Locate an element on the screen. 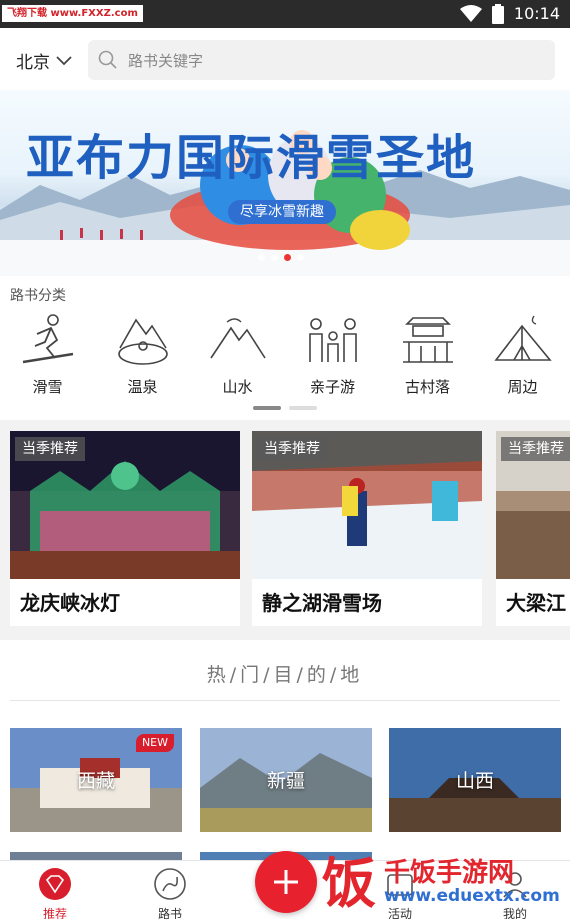 Image resolution: width=570 pixels, height=919 pixels. category-list: 滑雪 温泉 山水 亲子游 古村落 周边 is located at coordinates (285, 354).